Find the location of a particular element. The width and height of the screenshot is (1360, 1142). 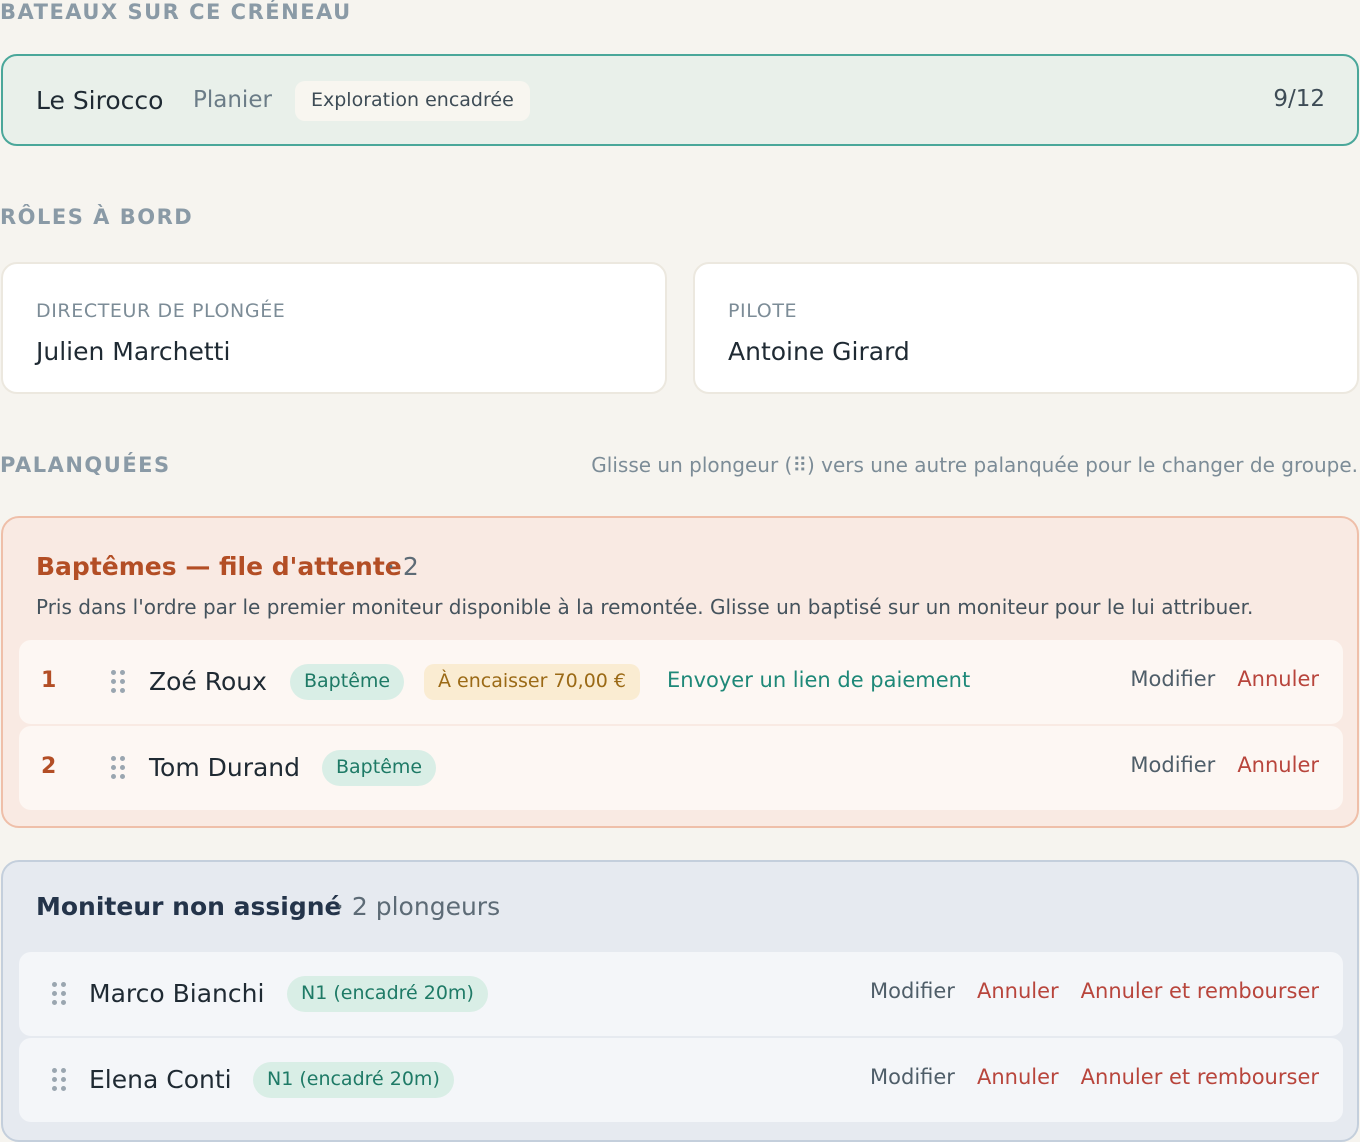

queue-position: 2 is located at coordinates (49, 766).